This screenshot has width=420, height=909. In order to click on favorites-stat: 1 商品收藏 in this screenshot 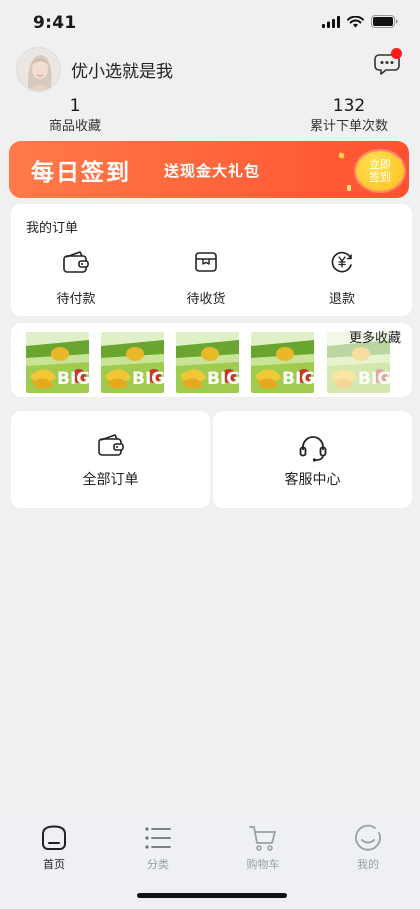, I will do `click(75, 116)`.